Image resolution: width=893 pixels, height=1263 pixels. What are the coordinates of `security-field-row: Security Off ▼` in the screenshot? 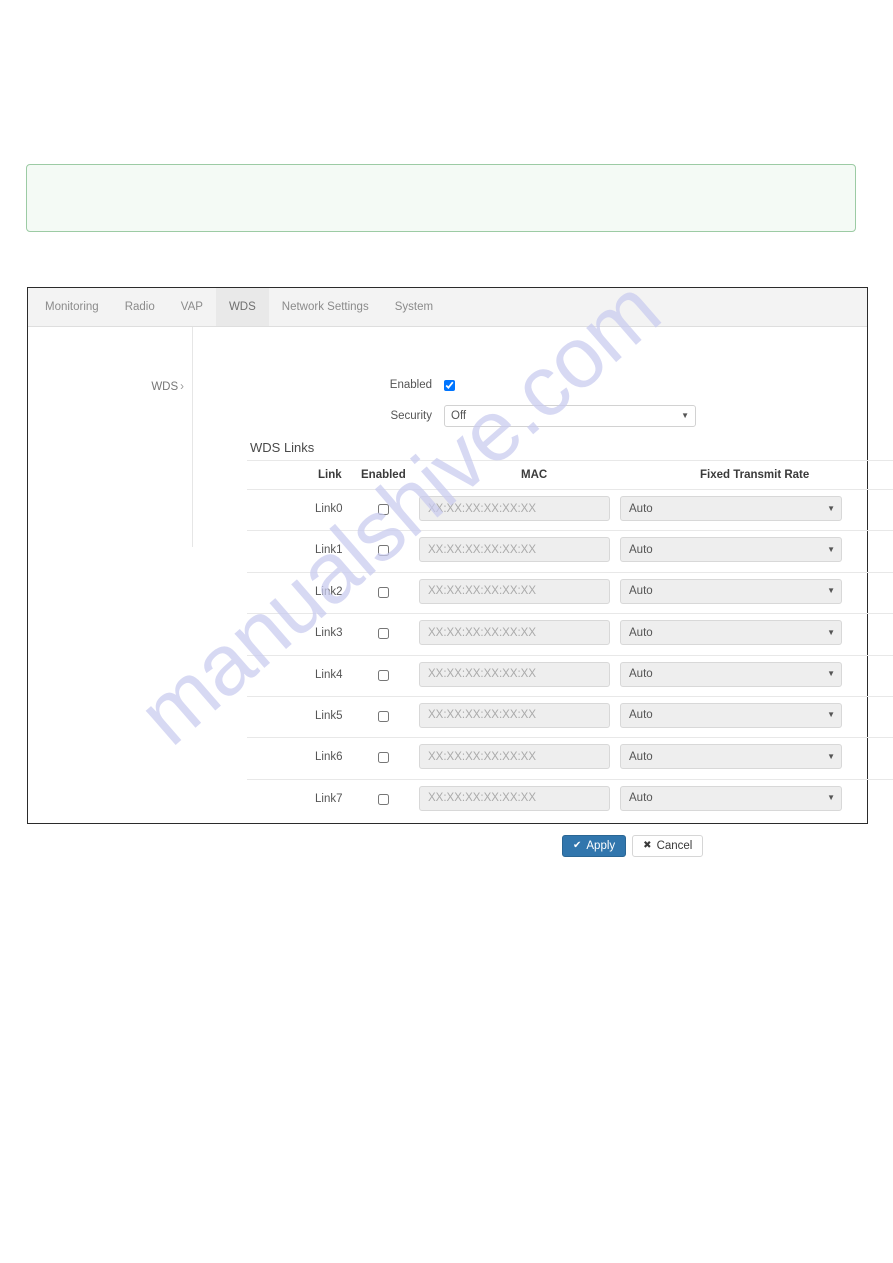 It's located at (521, 416).